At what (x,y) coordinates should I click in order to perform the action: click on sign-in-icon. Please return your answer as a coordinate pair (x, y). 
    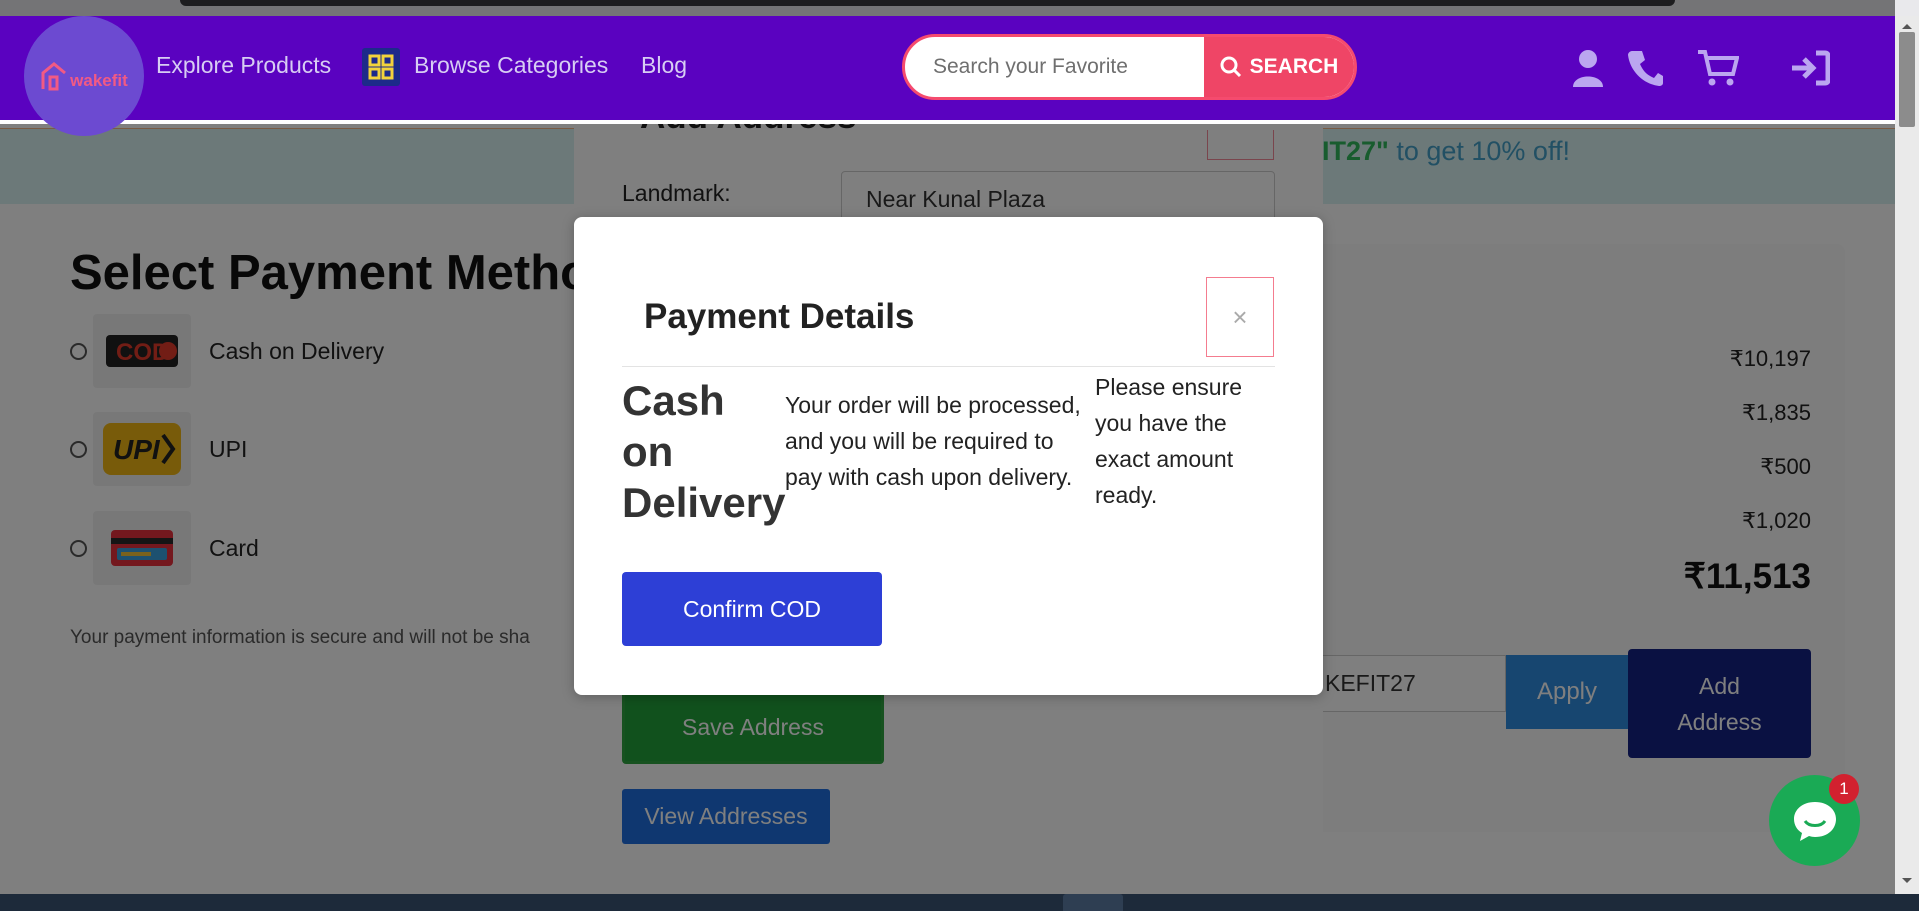
    Looking at the image, I should click on (1810, 68).